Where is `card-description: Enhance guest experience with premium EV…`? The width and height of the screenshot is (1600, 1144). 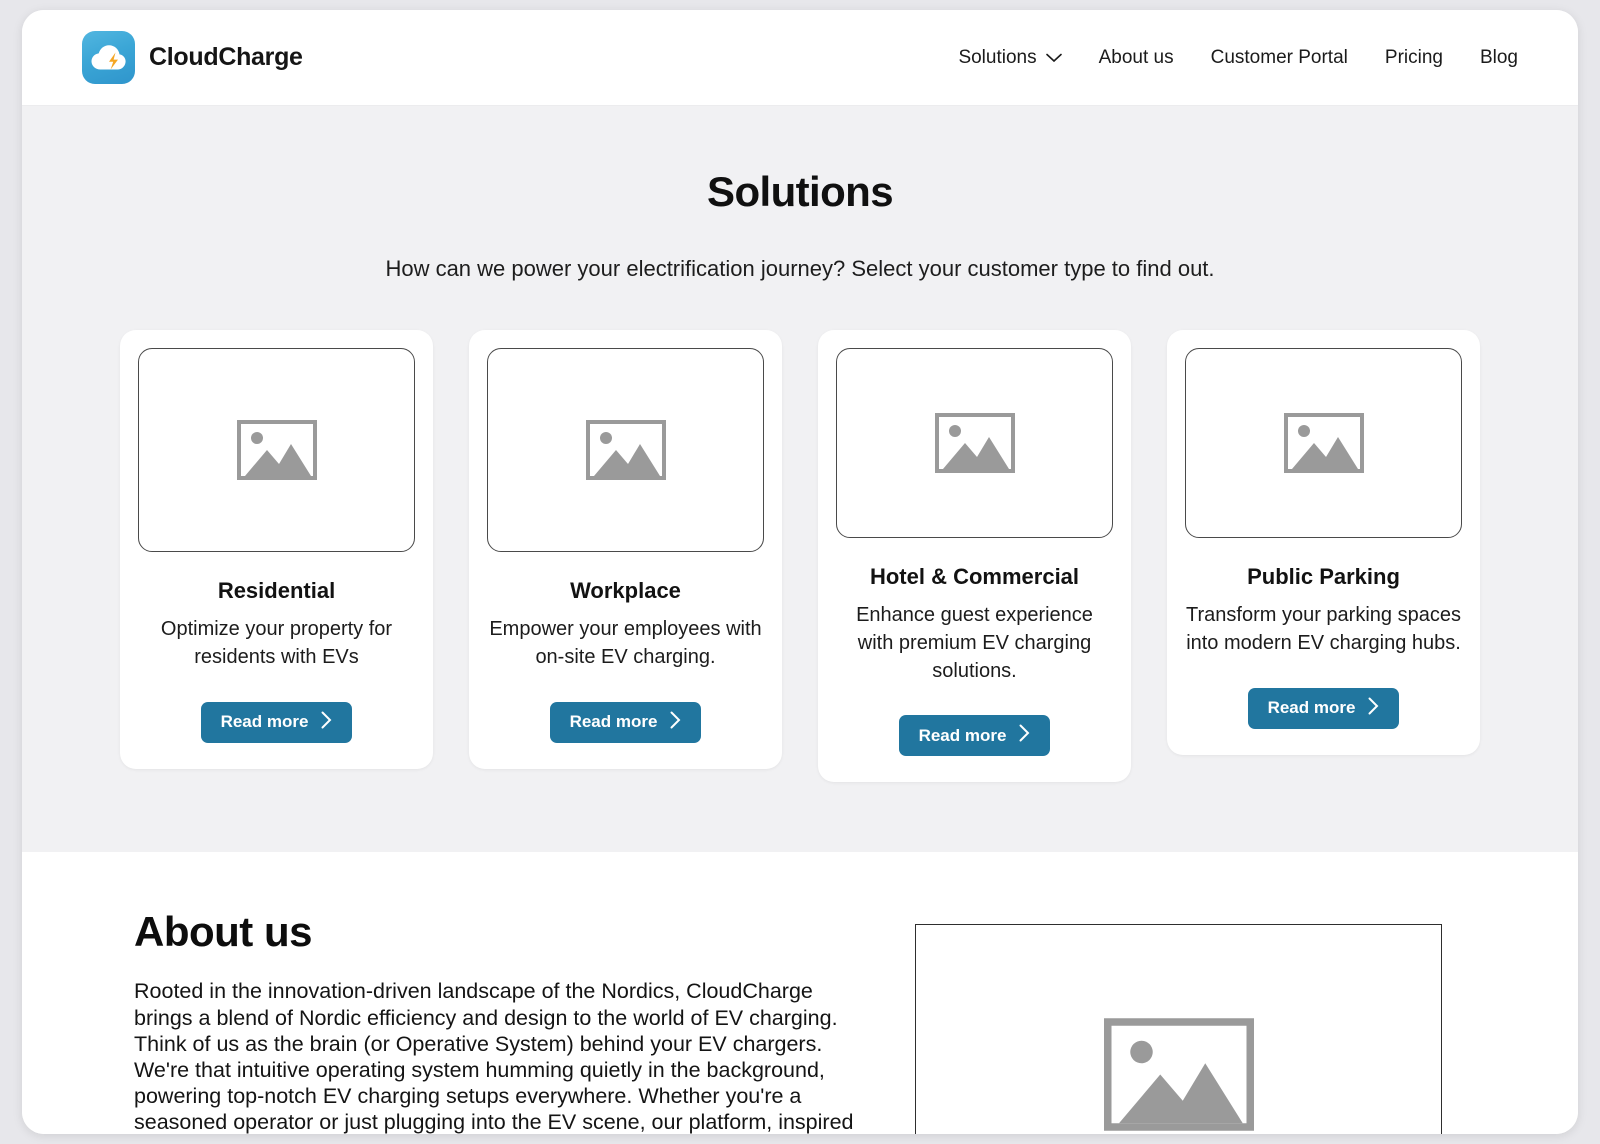
card-description: Enhance guest experience with premium EV… is located at coordinates (974, 643).